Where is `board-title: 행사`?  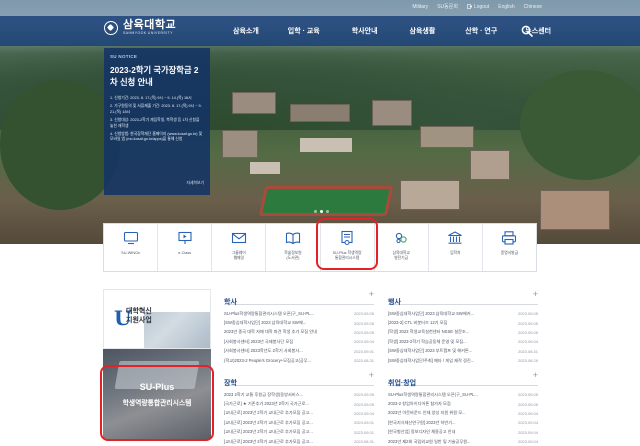 board-title: 행사 is located at coordinates (394, 302).